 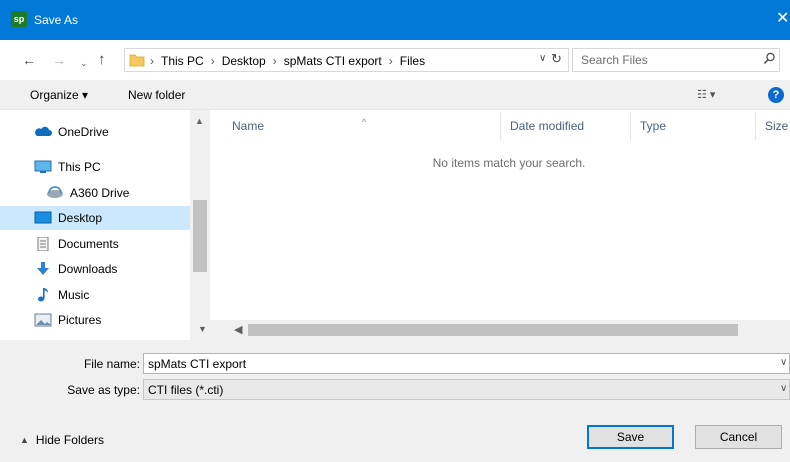 I want to click on search-box, so click(x=676, y=60).